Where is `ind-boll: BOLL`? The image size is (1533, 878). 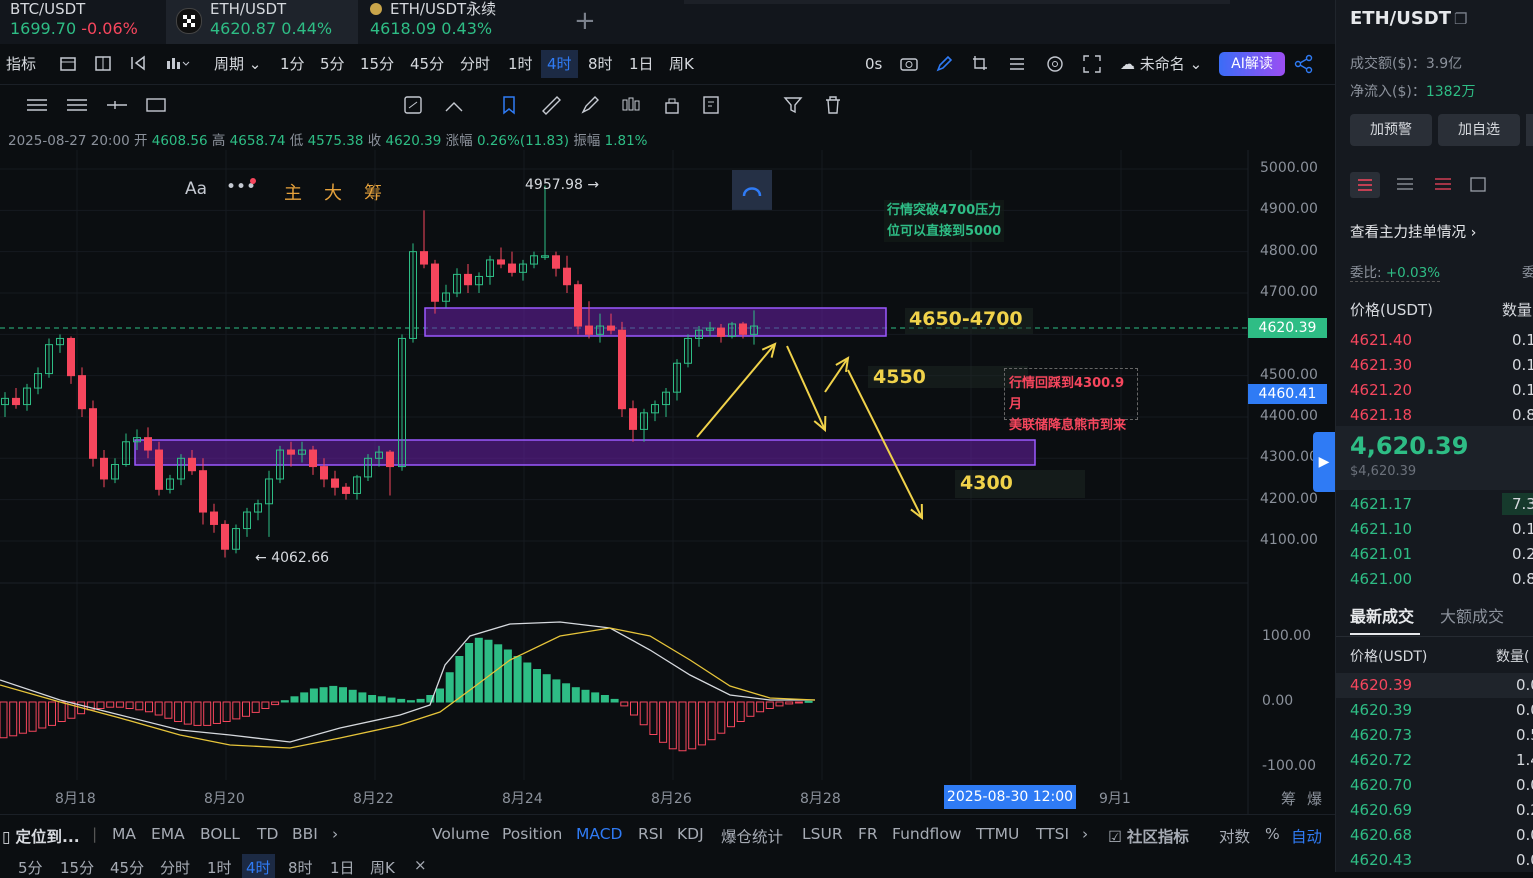
ind-boll: BOLL is located at coordinates (220, 834).